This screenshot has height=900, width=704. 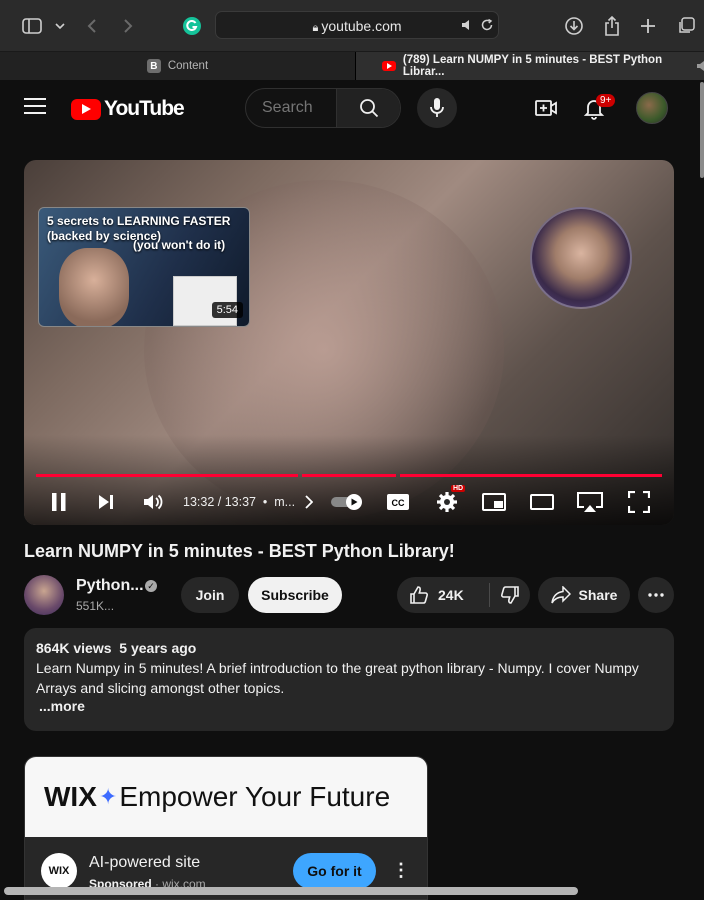 I want to click on account-avatar, so click(x=652, y=108).